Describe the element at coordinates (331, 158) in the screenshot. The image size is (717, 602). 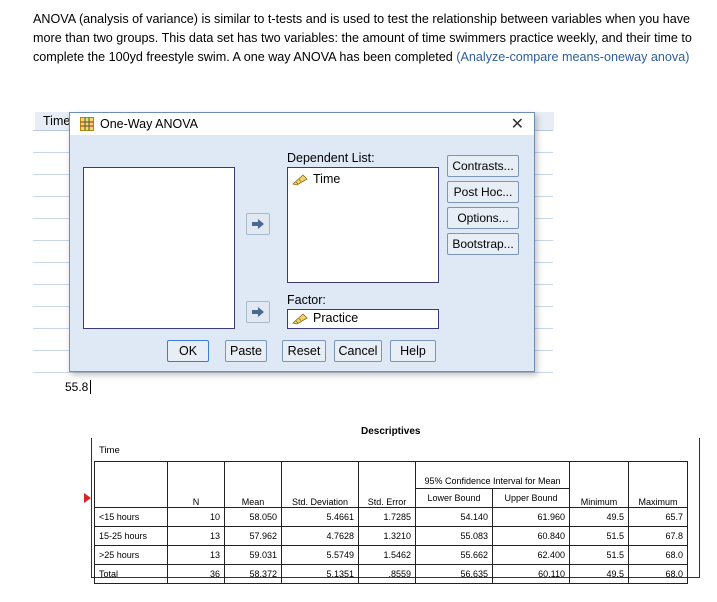
I see `dependent-list-label: Dependent List:` at that location.